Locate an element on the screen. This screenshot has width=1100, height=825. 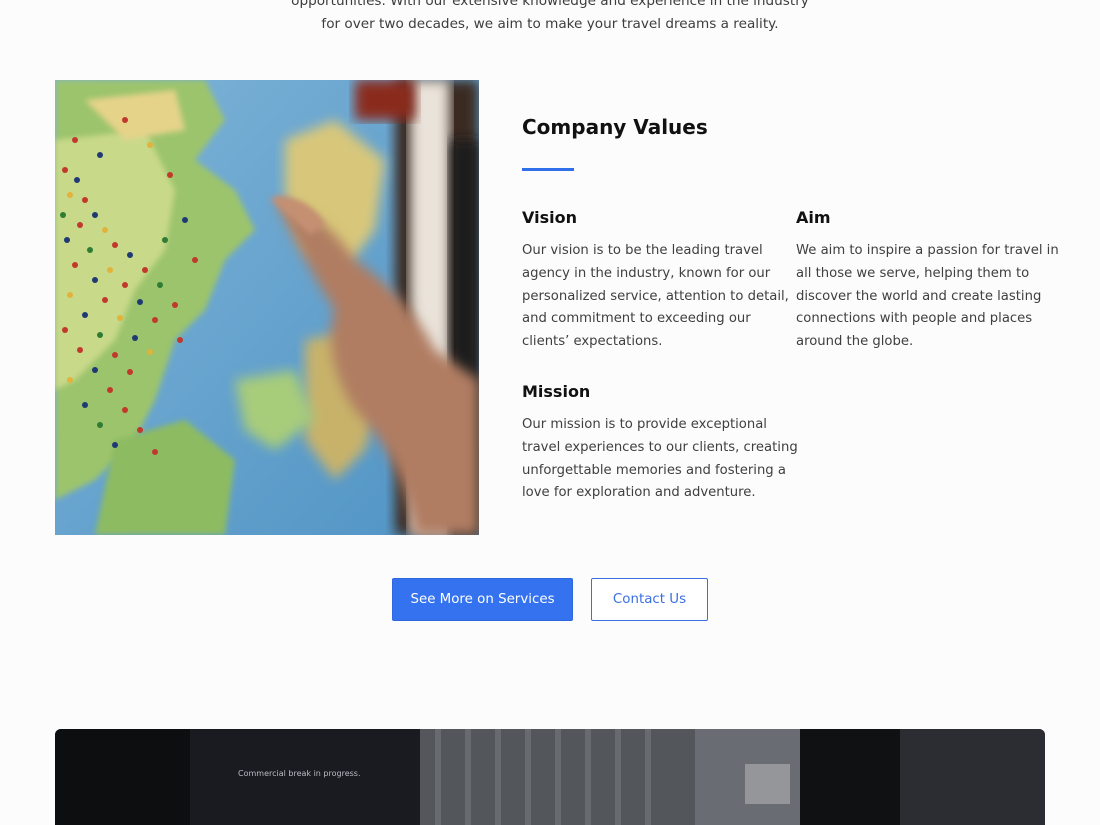
vision-line: agency in the industry, known for our is located at coordinates (646, 273).